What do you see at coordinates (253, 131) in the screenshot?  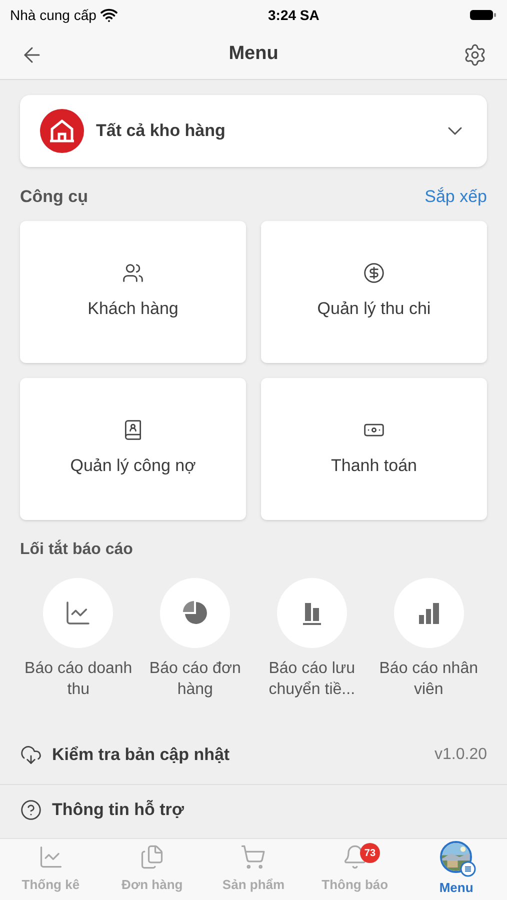 I see `warehouse-selector: Tất cả kho hàng` at bounding box center [253, 131].